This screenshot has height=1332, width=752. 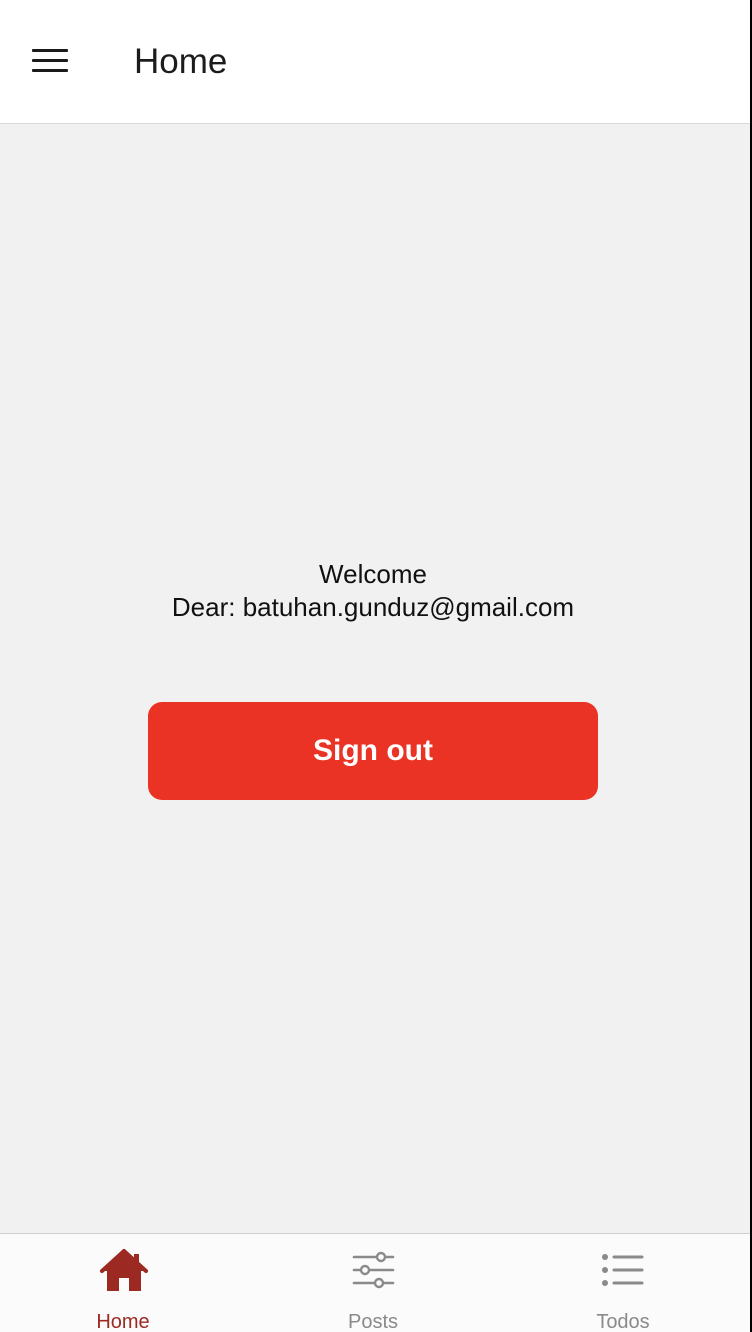 I want to click on bottom-tab-bar: Home Posts Todos, so click(x=375, y=1282).